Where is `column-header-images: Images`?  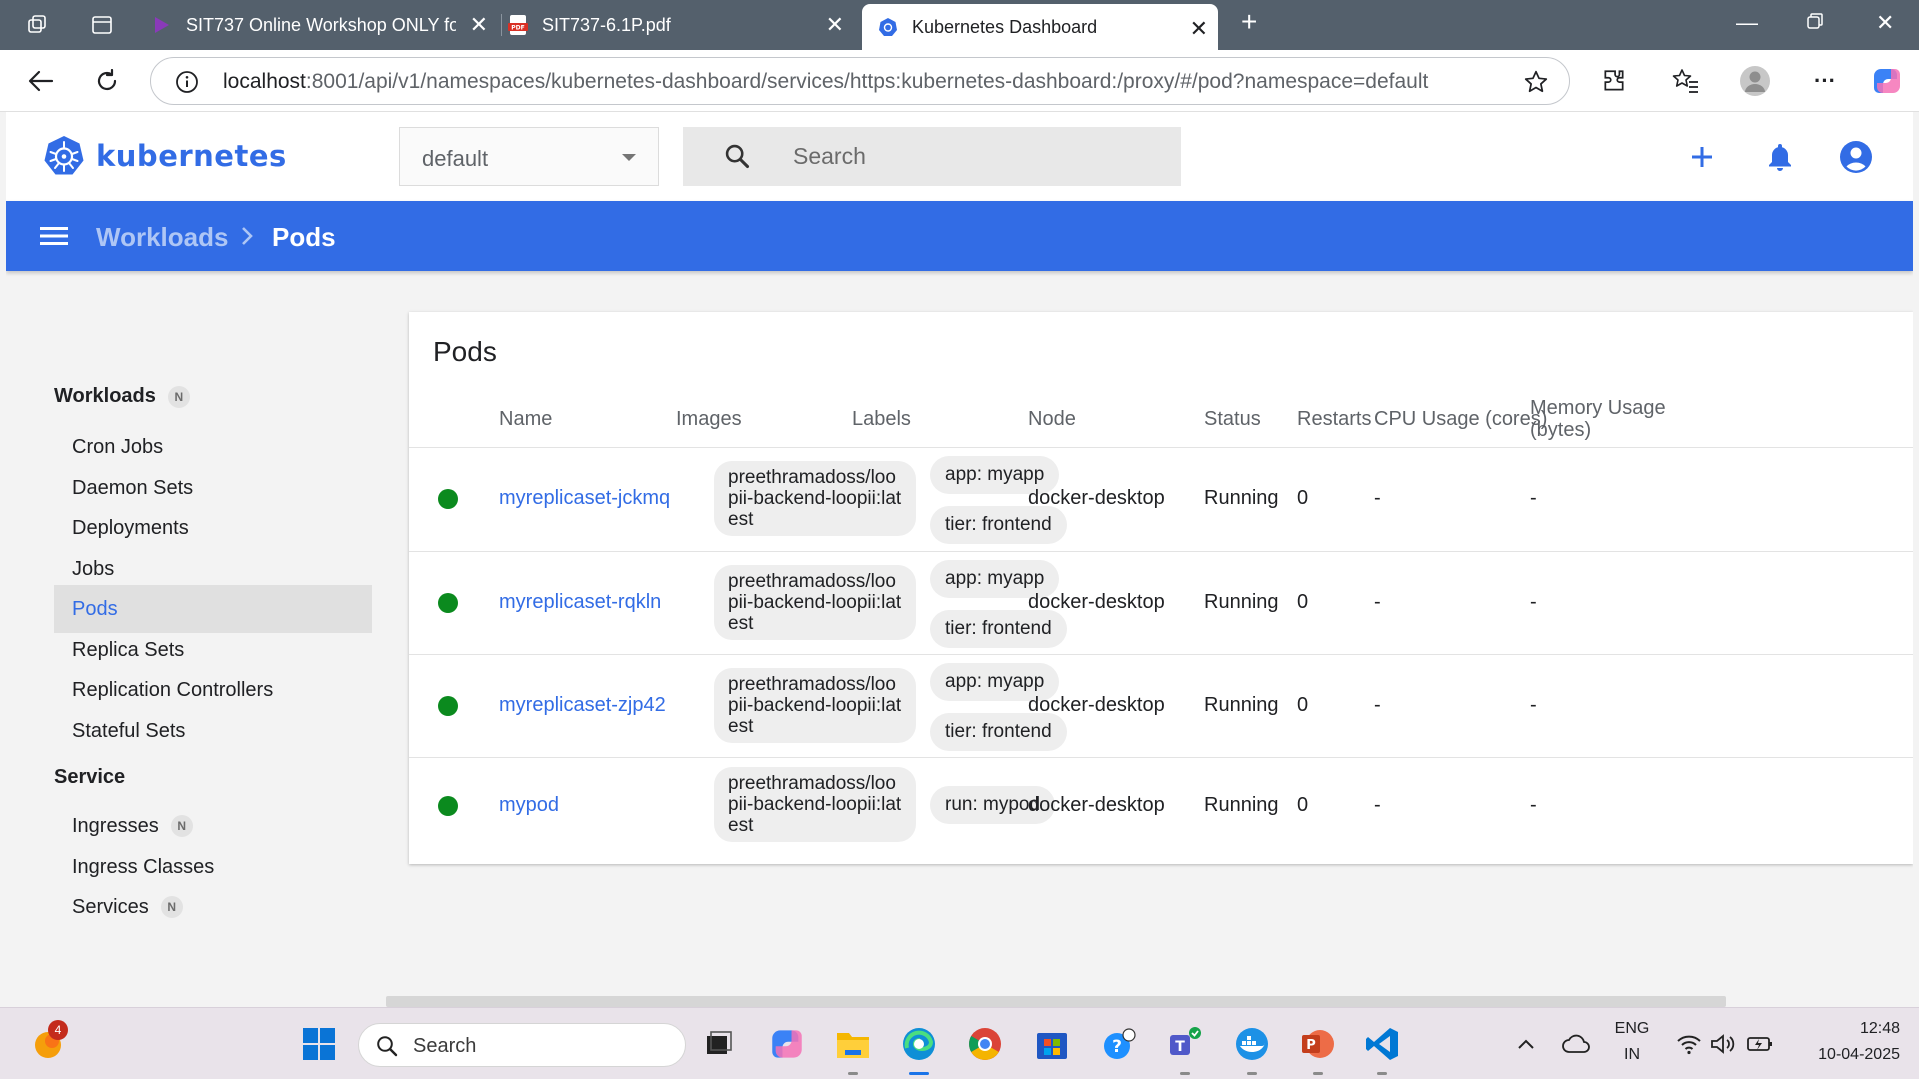 column-header-images: Images is located at coordinates (709, 419).